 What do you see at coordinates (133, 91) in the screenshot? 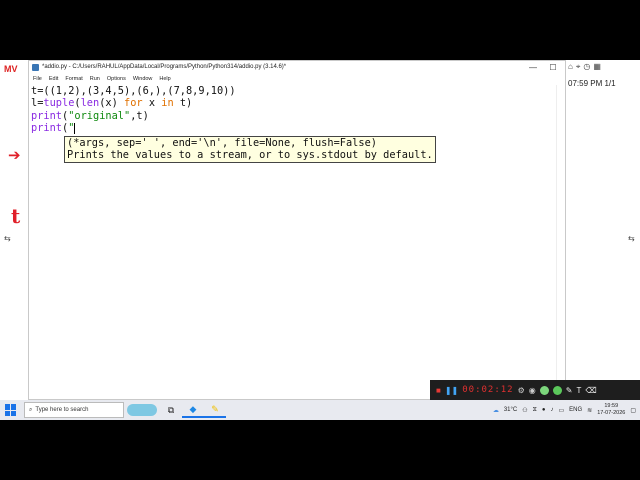
I see `code-line: t=((1,2),(3,4,5),(6,),(7,8,9,10))` at bounding box center [133, 91].